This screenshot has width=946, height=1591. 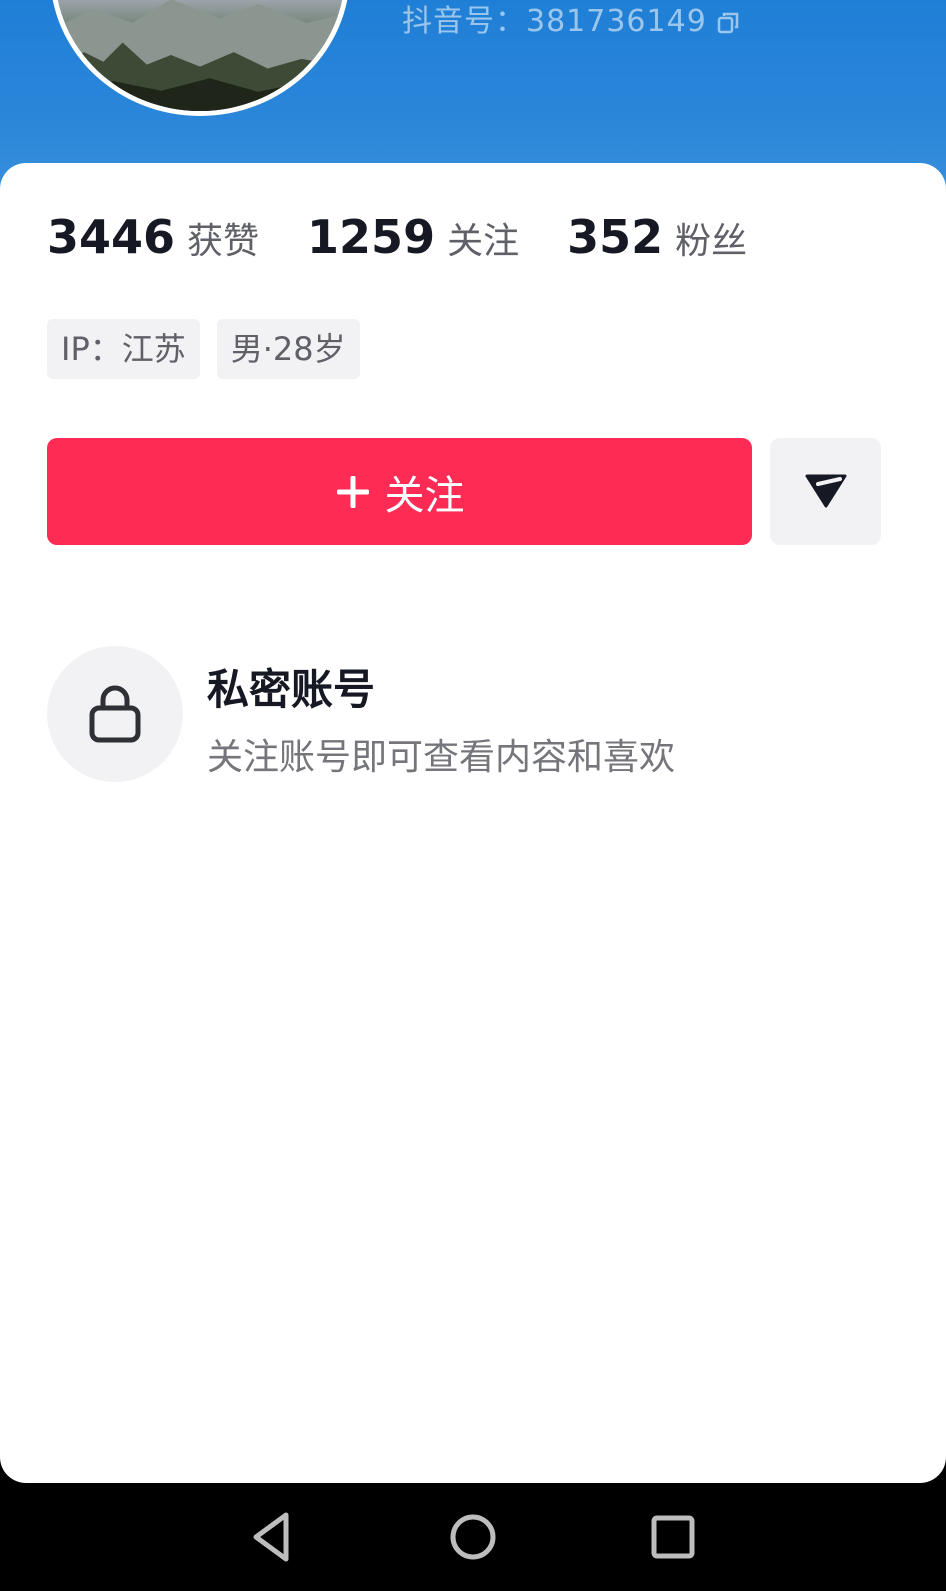 I want to click on send-icon, so click(x=826, y=492).